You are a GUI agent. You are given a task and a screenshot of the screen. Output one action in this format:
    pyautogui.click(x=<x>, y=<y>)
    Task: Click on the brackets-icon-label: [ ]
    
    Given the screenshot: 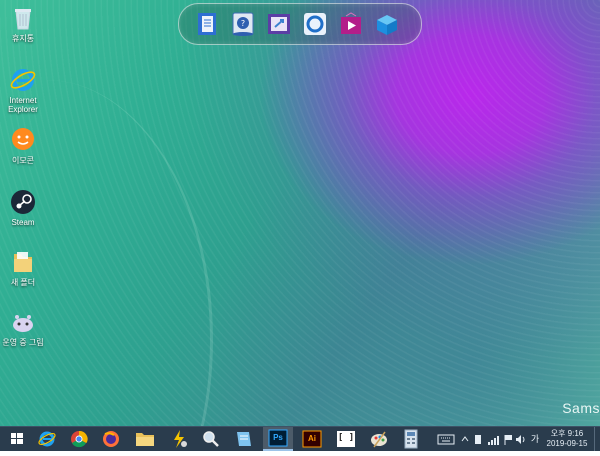 What is the action you would take?
    pyautogui.click(x=346, y=438)
    